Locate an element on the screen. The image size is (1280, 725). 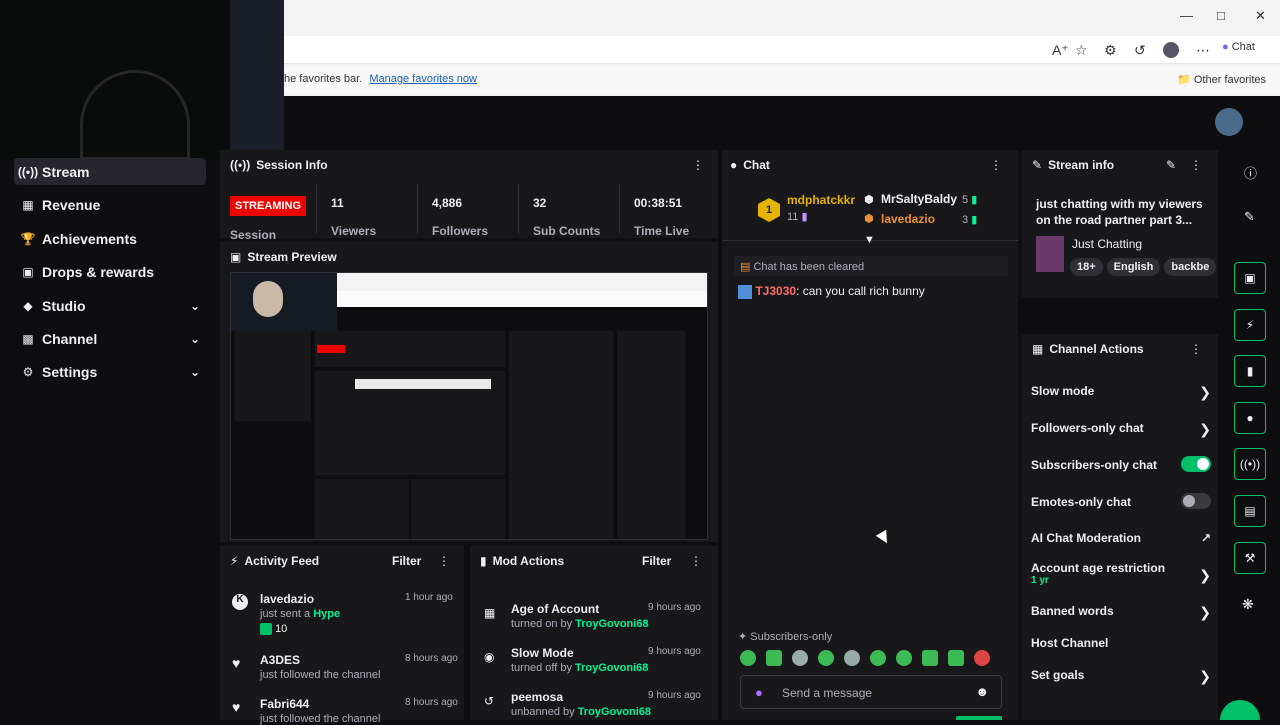
slow-mode-action: Slow mode ❯ is located at coordinates (1121, 392).